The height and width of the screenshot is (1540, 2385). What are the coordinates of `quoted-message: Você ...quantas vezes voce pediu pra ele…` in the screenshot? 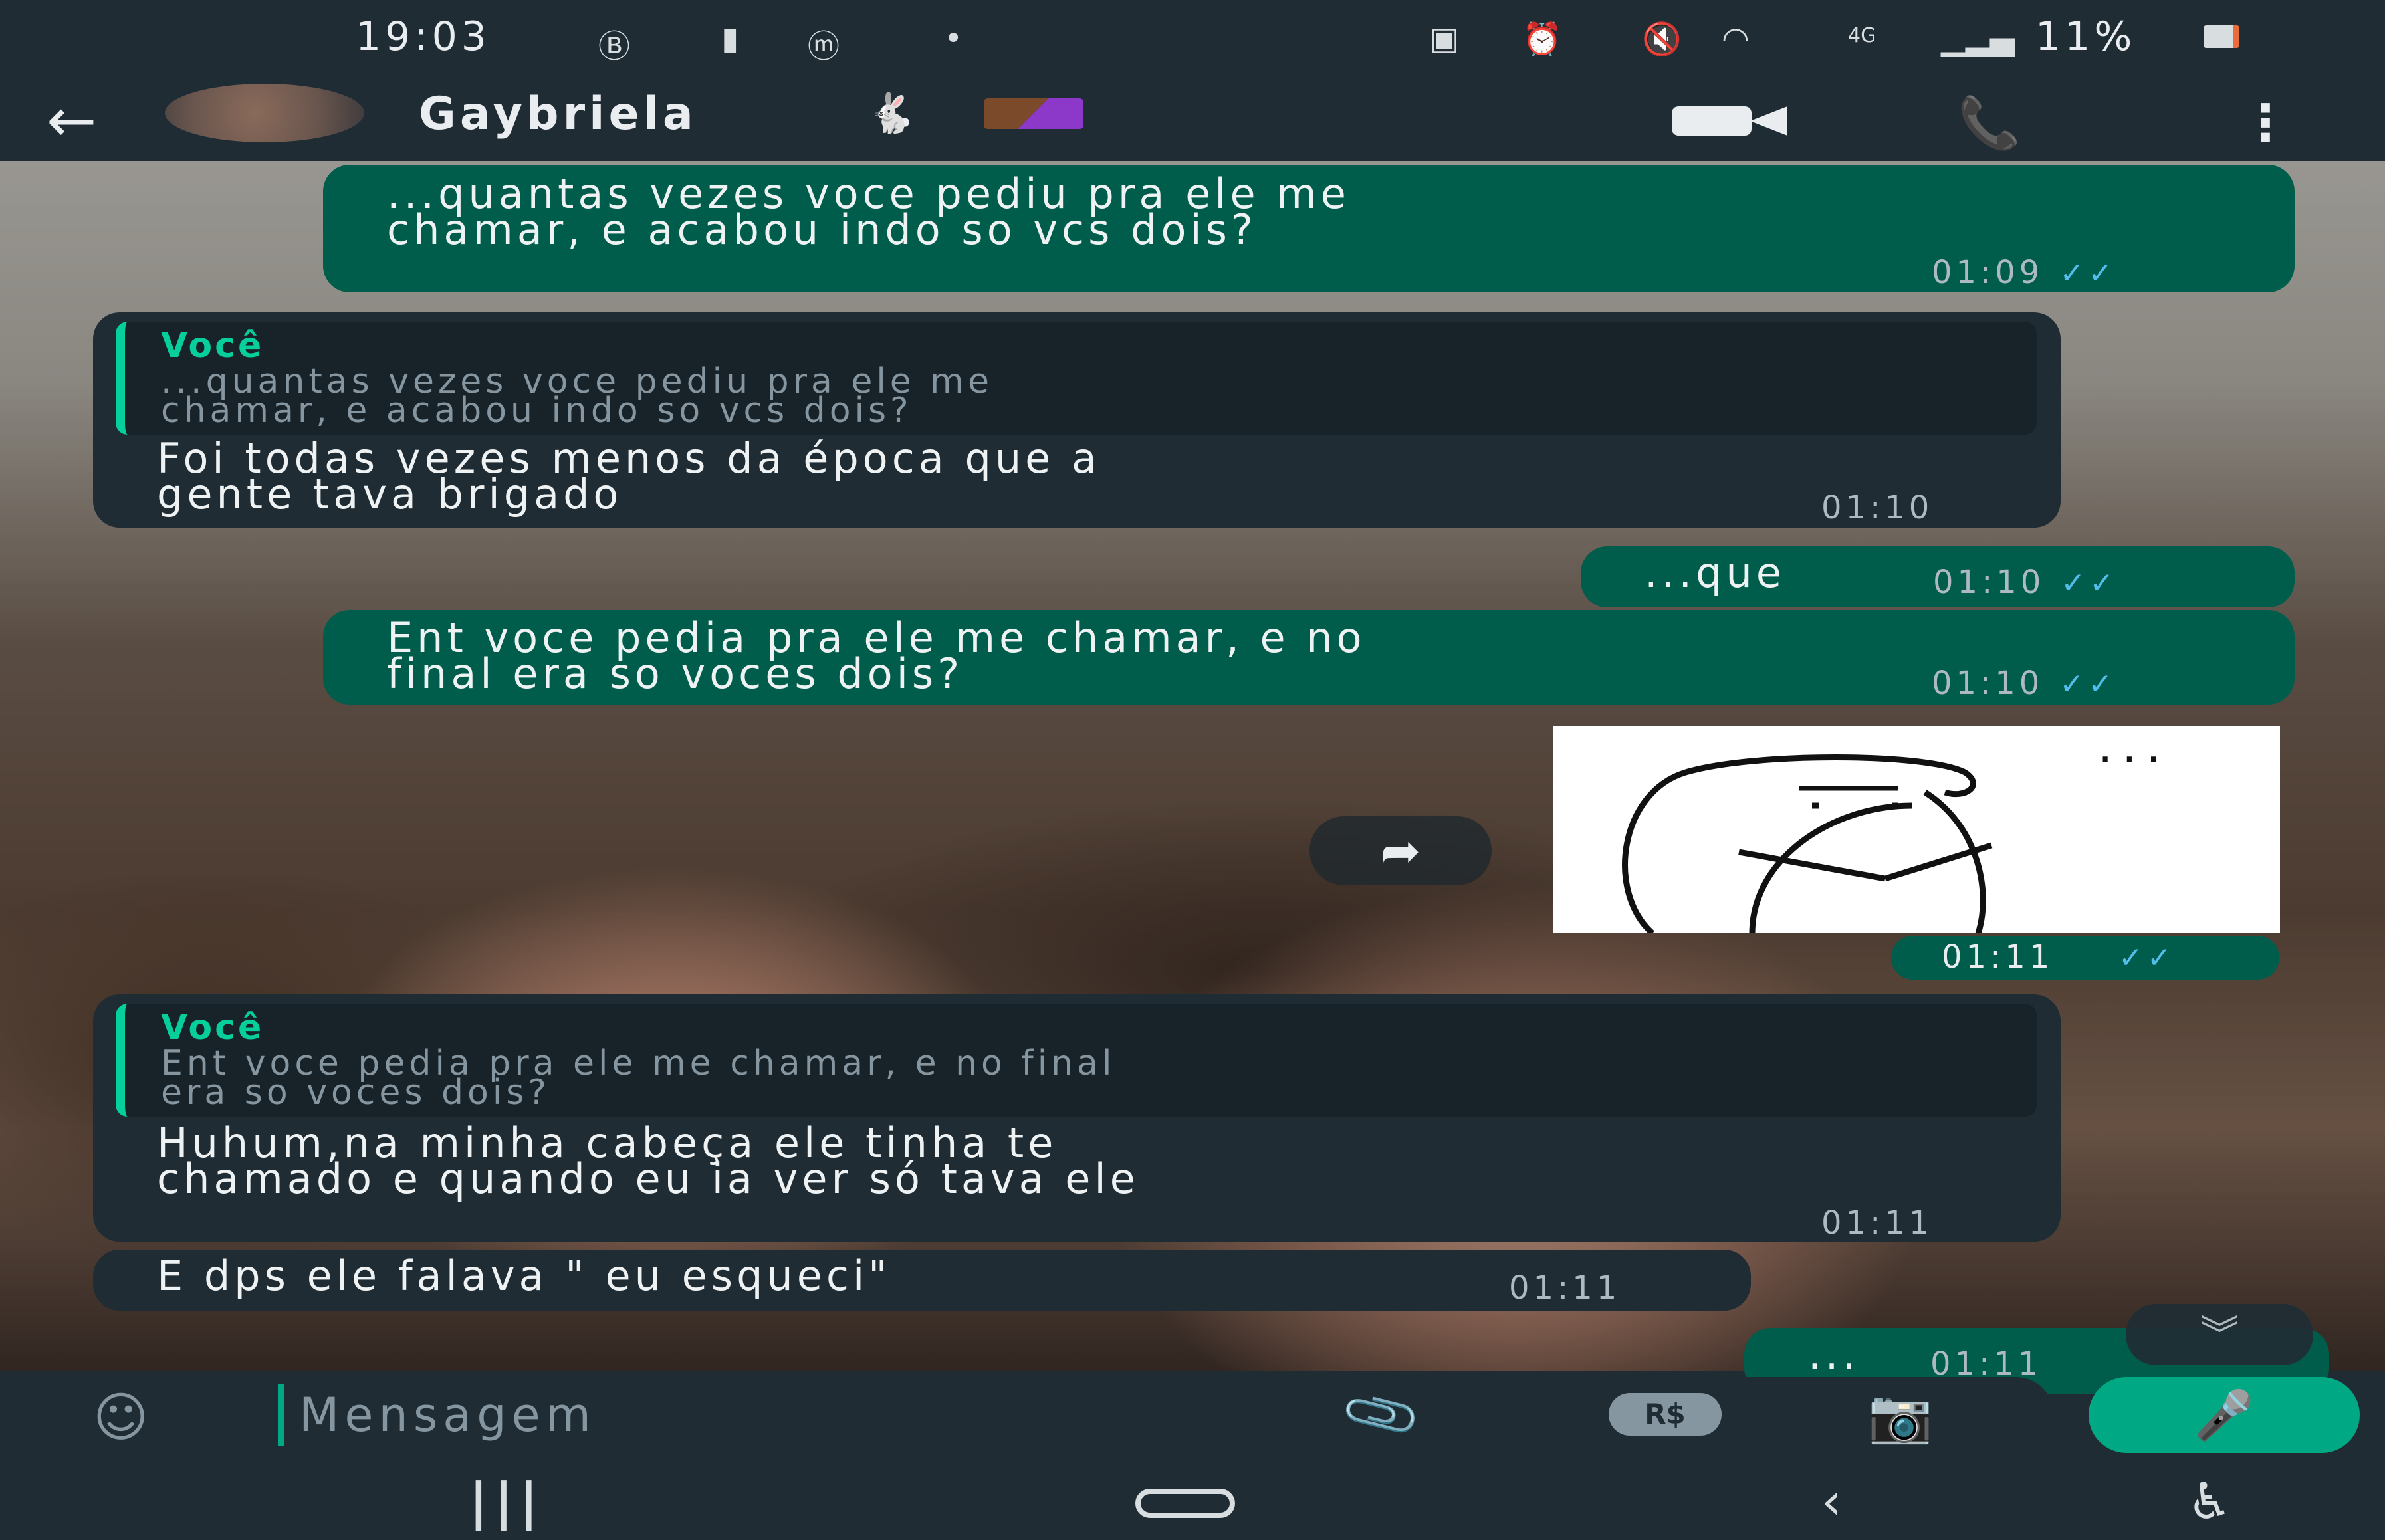 It's located at (1076, 378).